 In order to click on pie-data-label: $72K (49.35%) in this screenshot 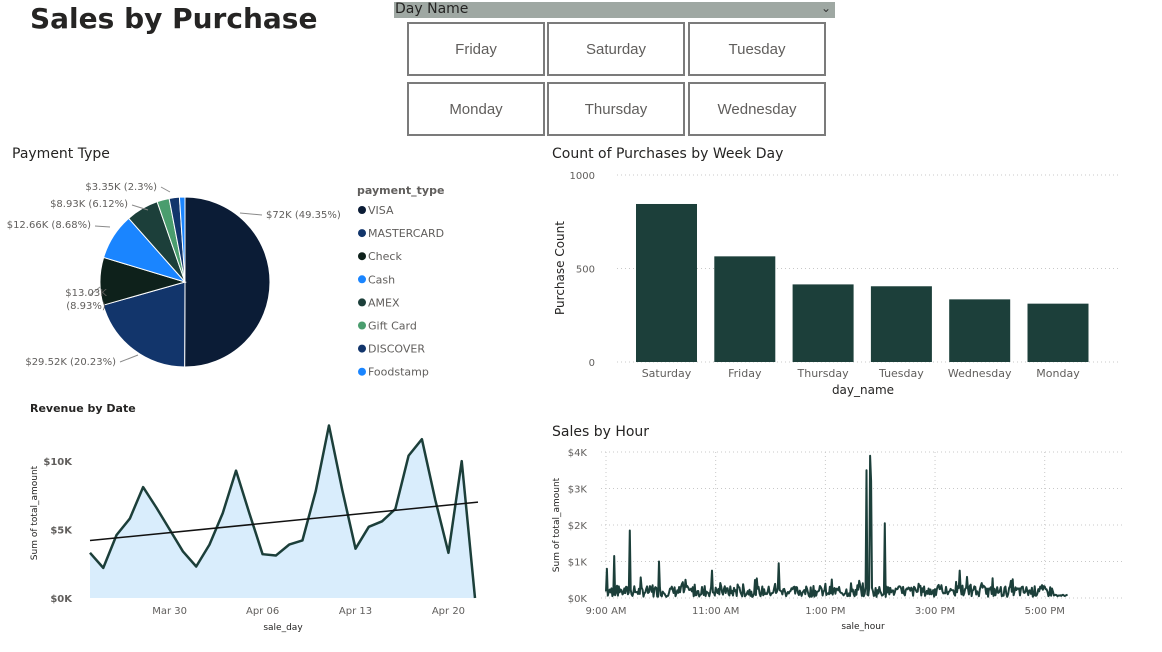, I will do `click(303, 215)`.